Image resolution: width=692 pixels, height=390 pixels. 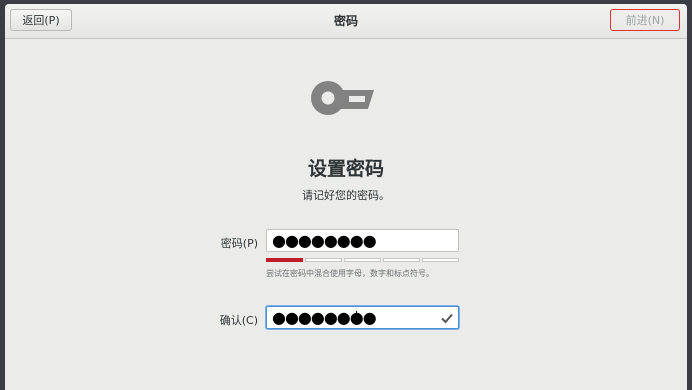 I want to click on next-button: 前进(N), so click(x=645, y=20).